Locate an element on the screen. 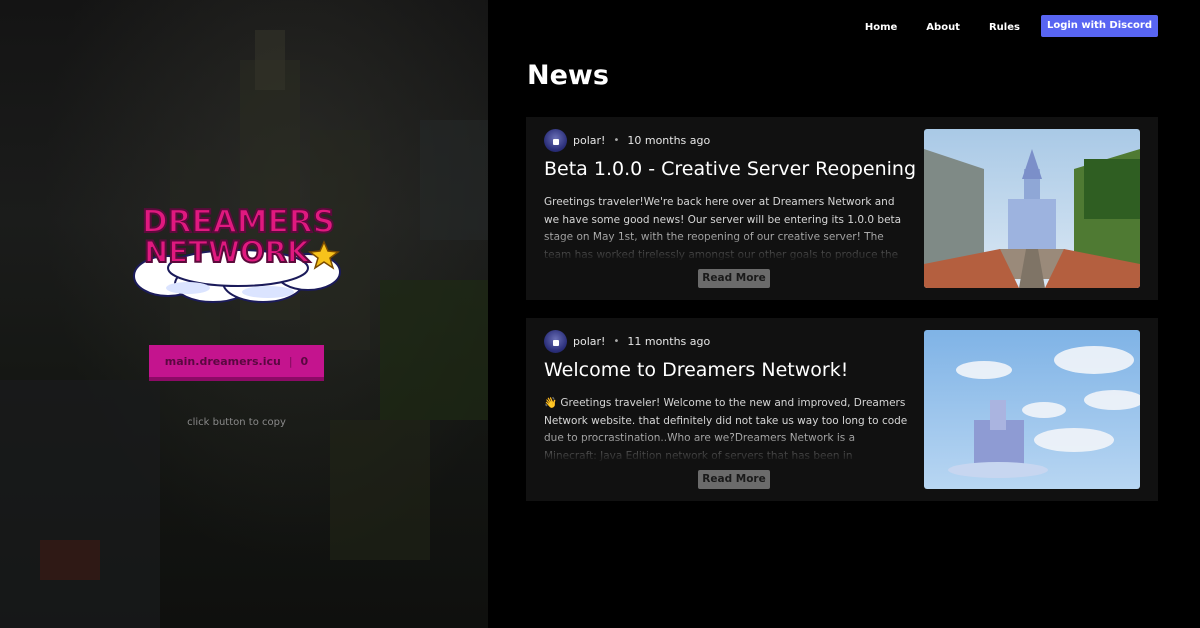  post-meta: polar! • 10 months ago is located at coordinates (627, 140).